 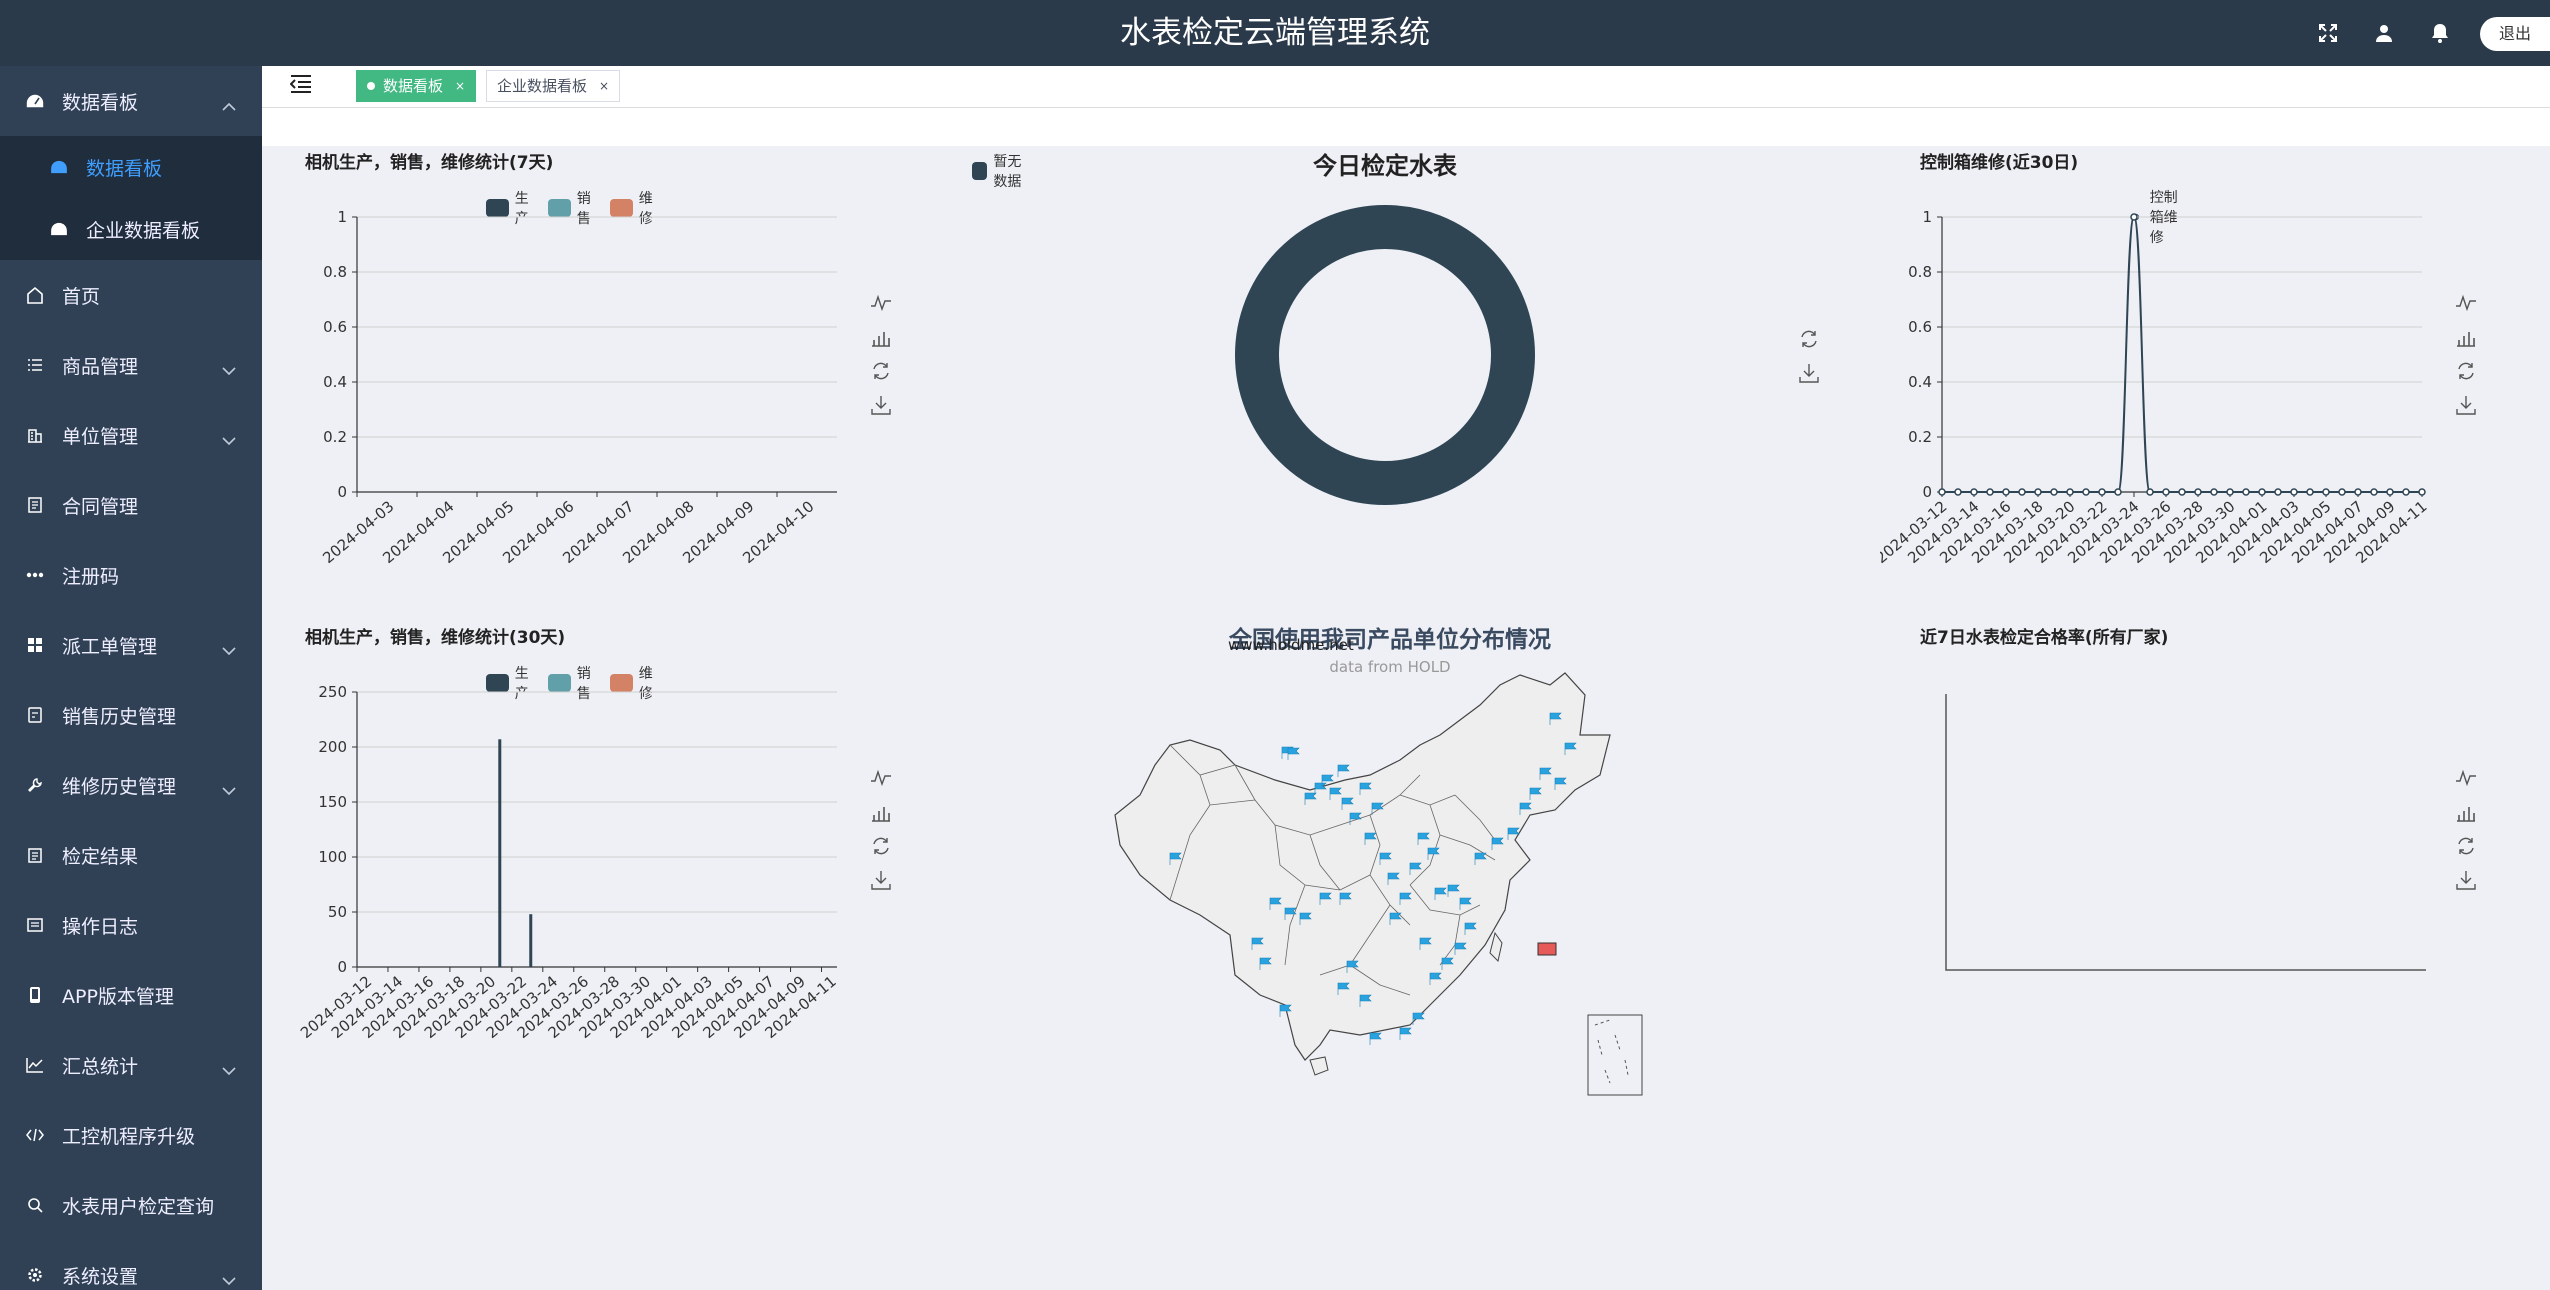 What do you see at coordinates (332, 747) in the screenshot?
I see `y-tick-label: 200` at bounding box center [332, 747].